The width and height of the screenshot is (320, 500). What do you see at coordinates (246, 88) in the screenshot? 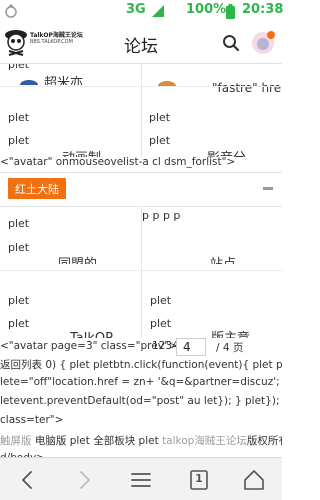
I see `forum-name: "fastre" hre` at bounding box center [246, 88].